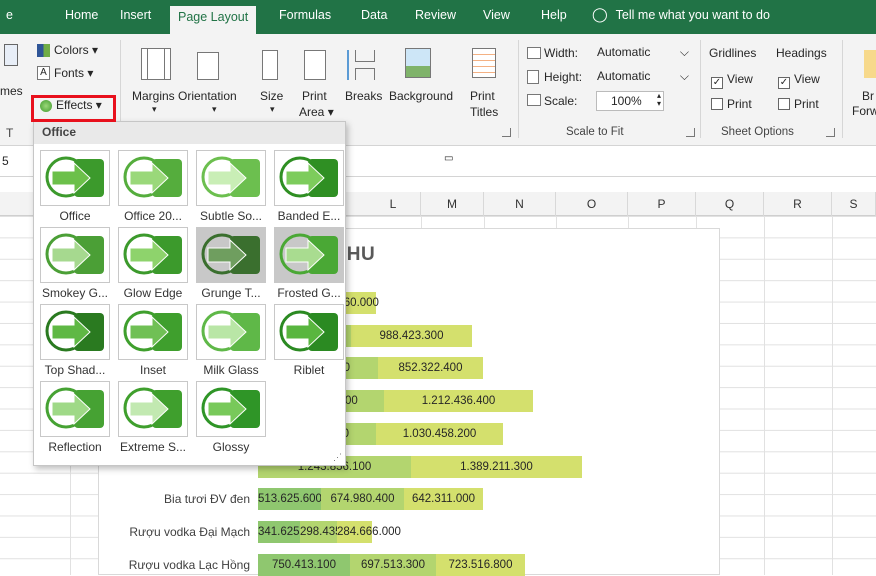  I want to click on bar-value-label: 298.435.200, so click(332, 532).